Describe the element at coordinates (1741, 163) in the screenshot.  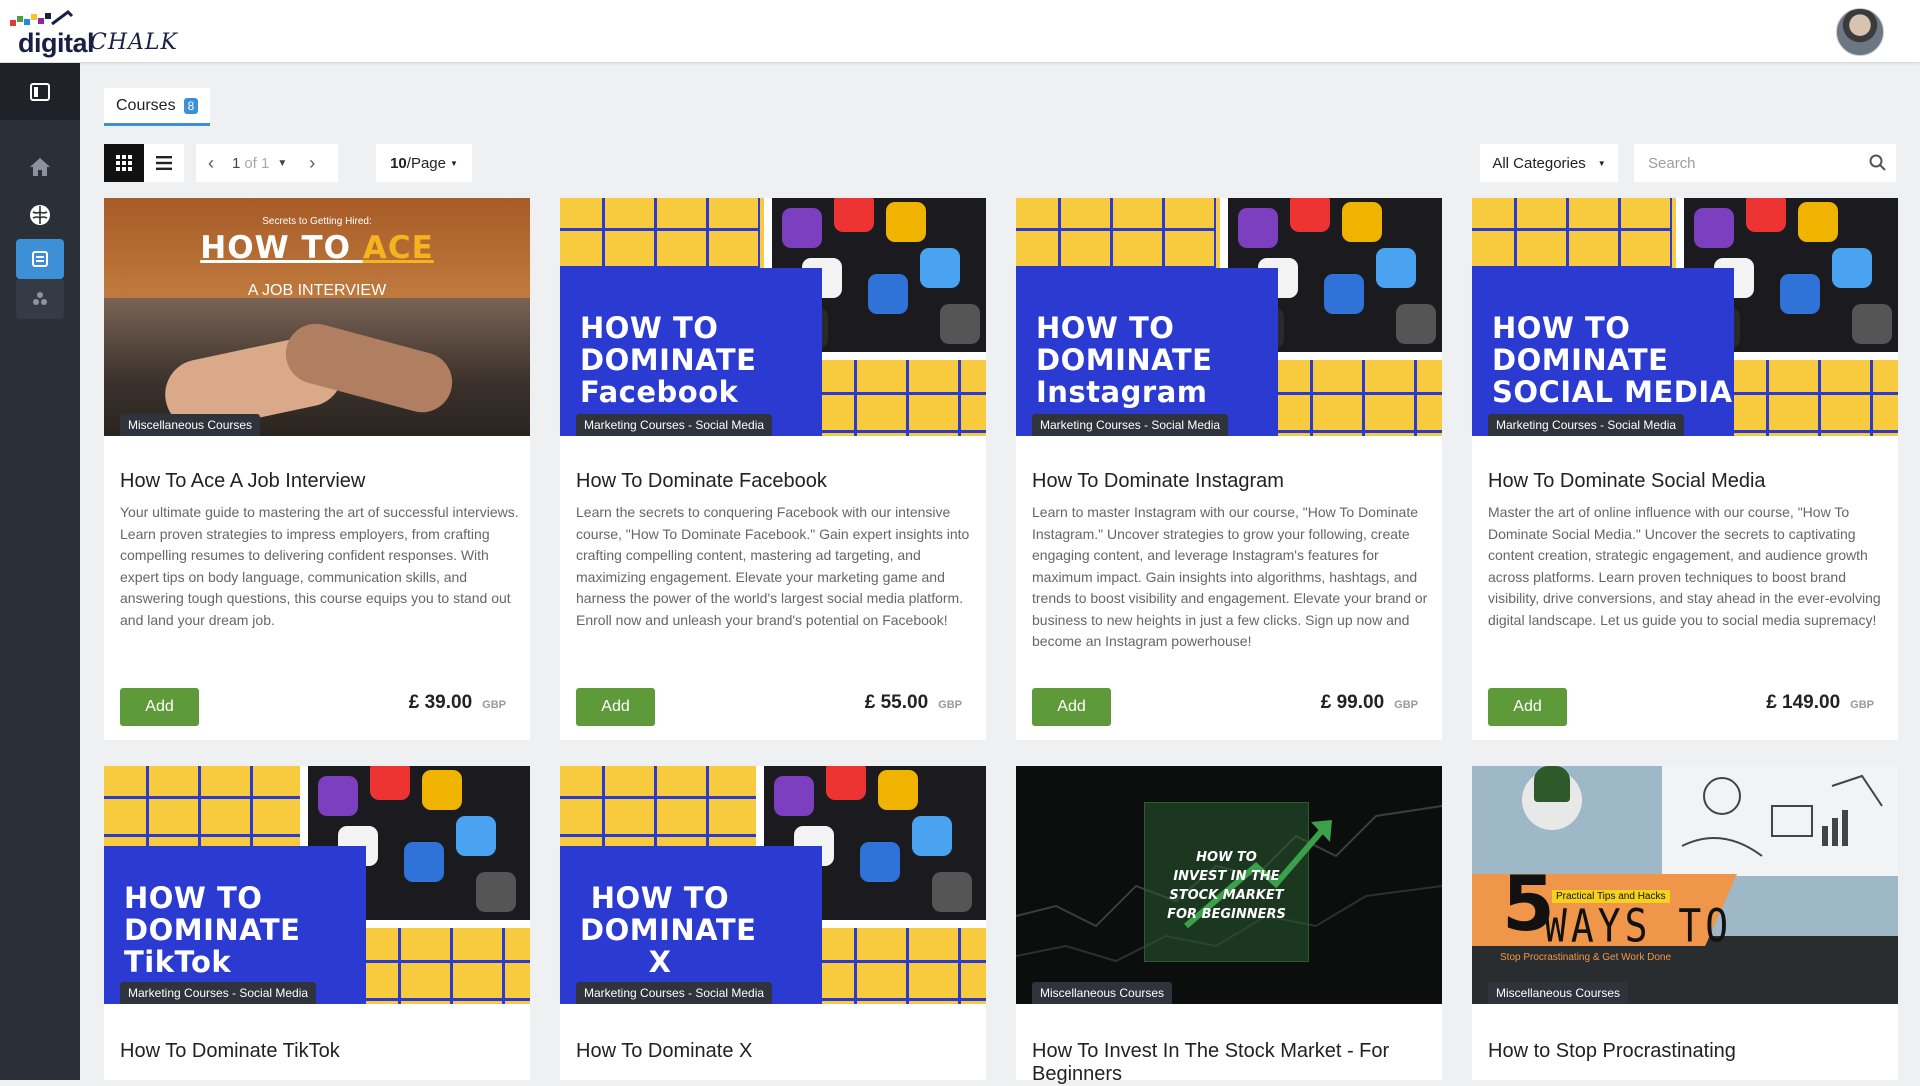
I see `search-input` at that location.